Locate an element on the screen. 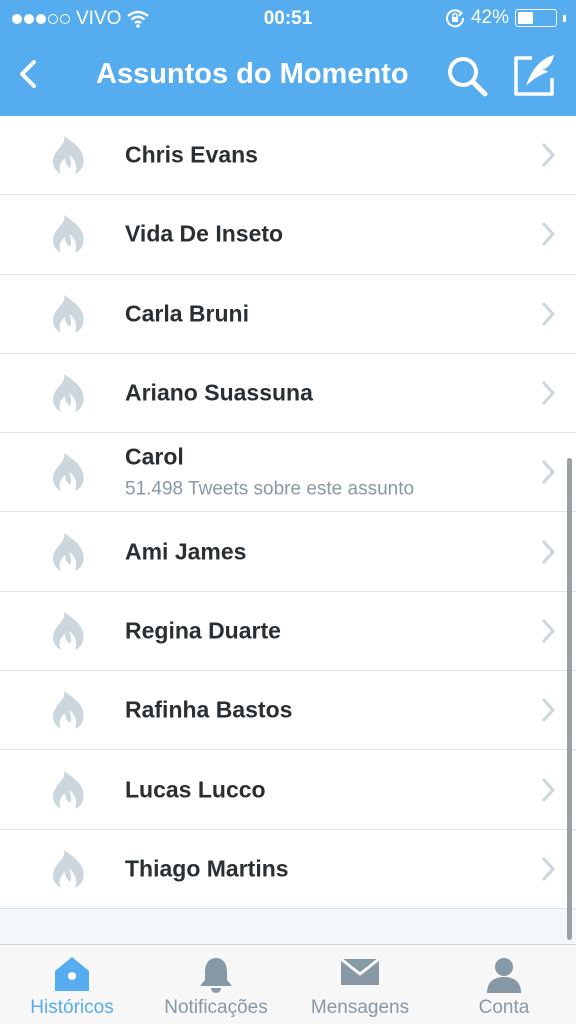 Image resolution: width=576 pixels, height=1024 pixels. list-item: Rafinha Bastos is located at coordinates (288, 711).